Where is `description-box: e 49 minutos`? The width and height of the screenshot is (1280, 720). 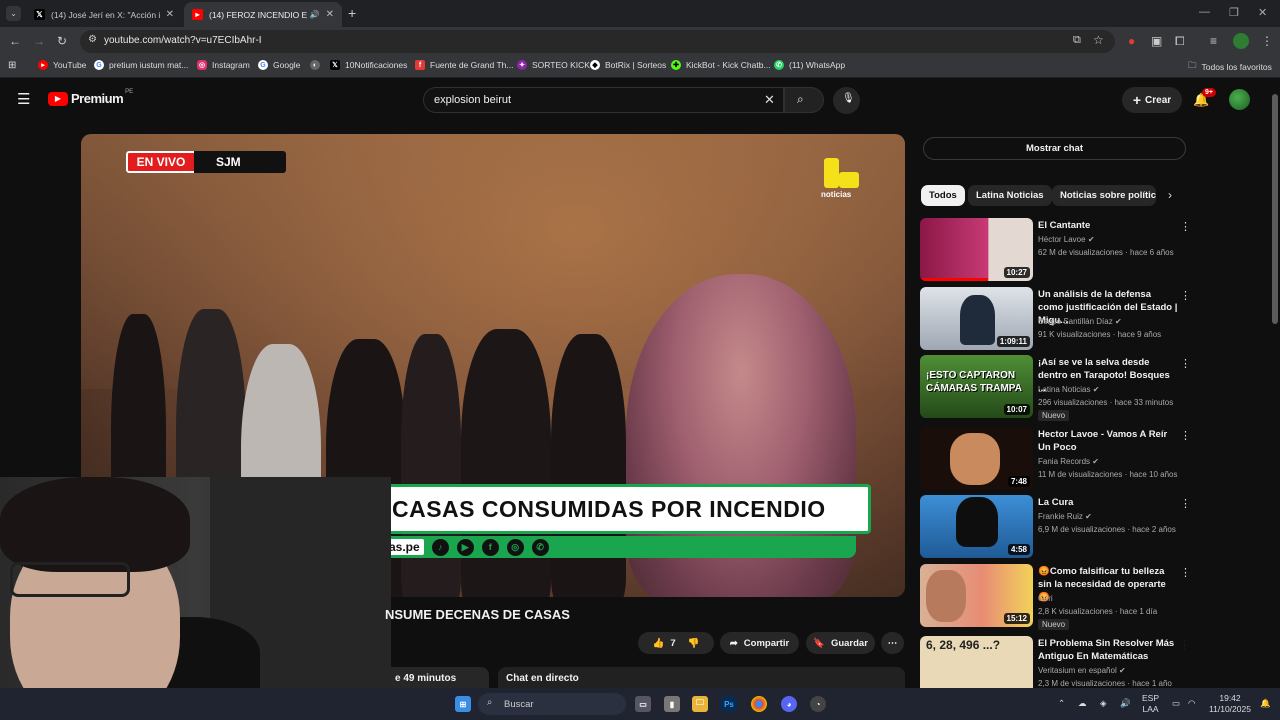 description-box: e 49 minutos is located at coordinates (440, 678).